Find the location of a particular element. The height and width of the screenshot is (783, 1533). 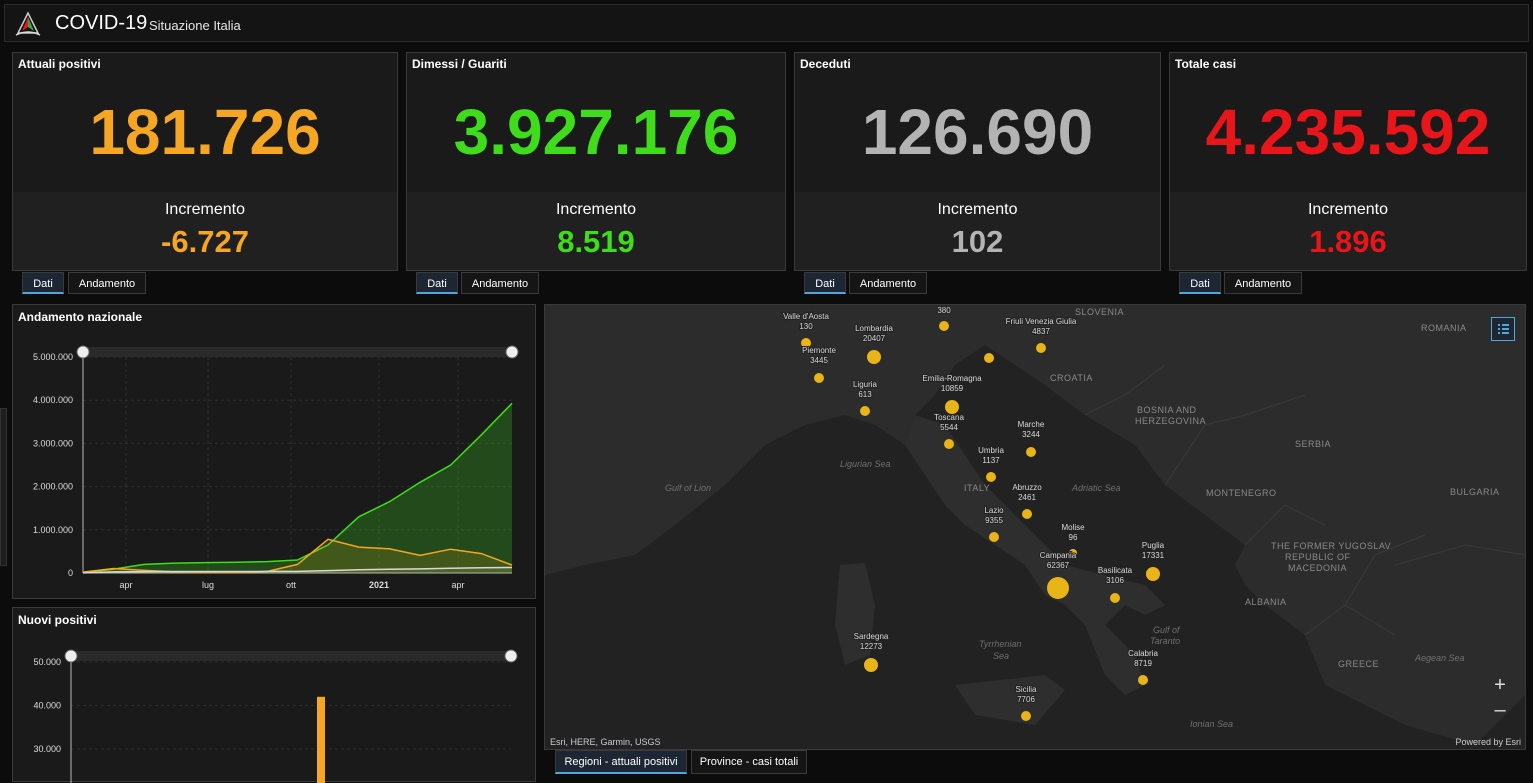

svg-text: 1137 is located at coordinates (991, 460).